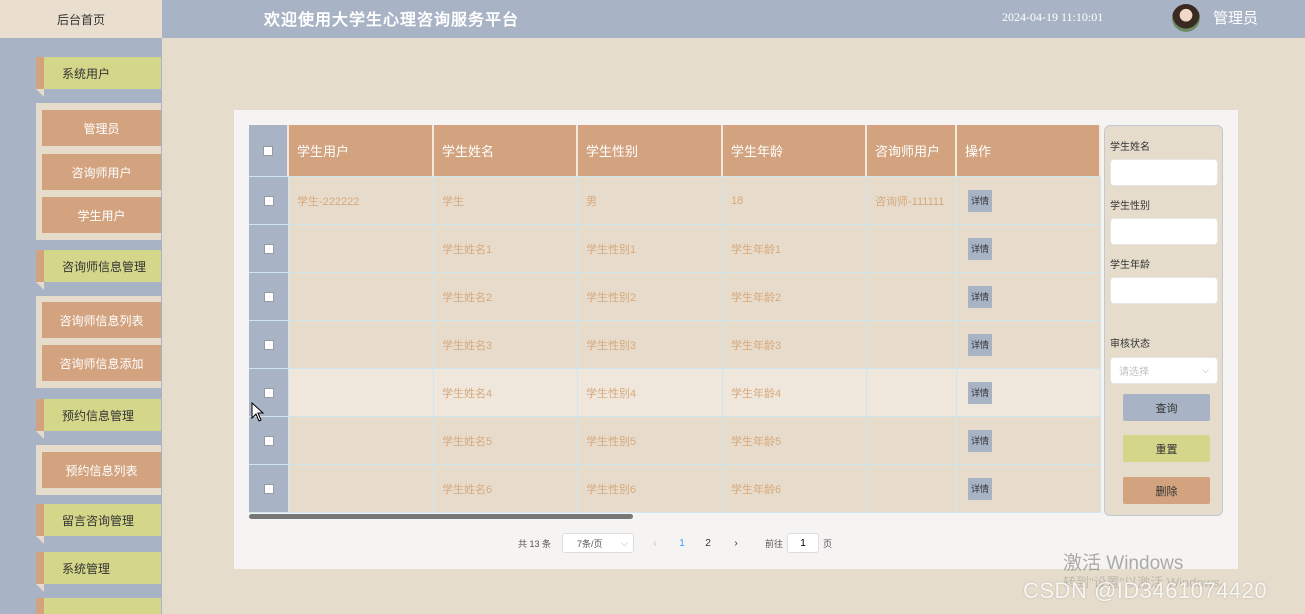 This screenshot has height=614, width=1305. What do you see at coordinates (795, 441) in the screenshot?
I see `table-cell: 学生年龄5` at bounding box center [795, 441].